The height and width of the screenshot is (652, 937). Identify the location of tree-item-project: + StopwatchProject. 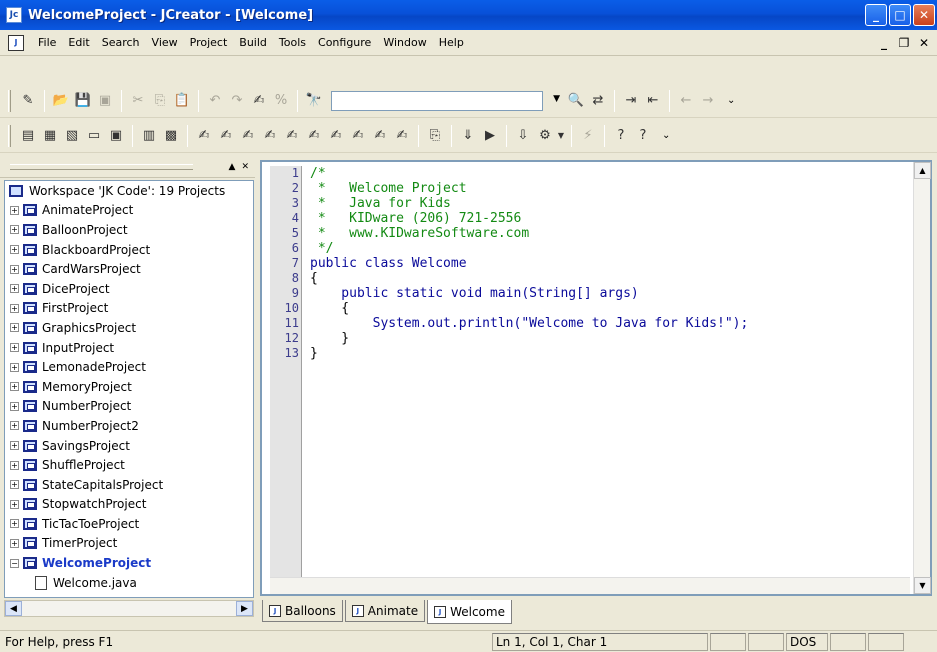
(129, 505).